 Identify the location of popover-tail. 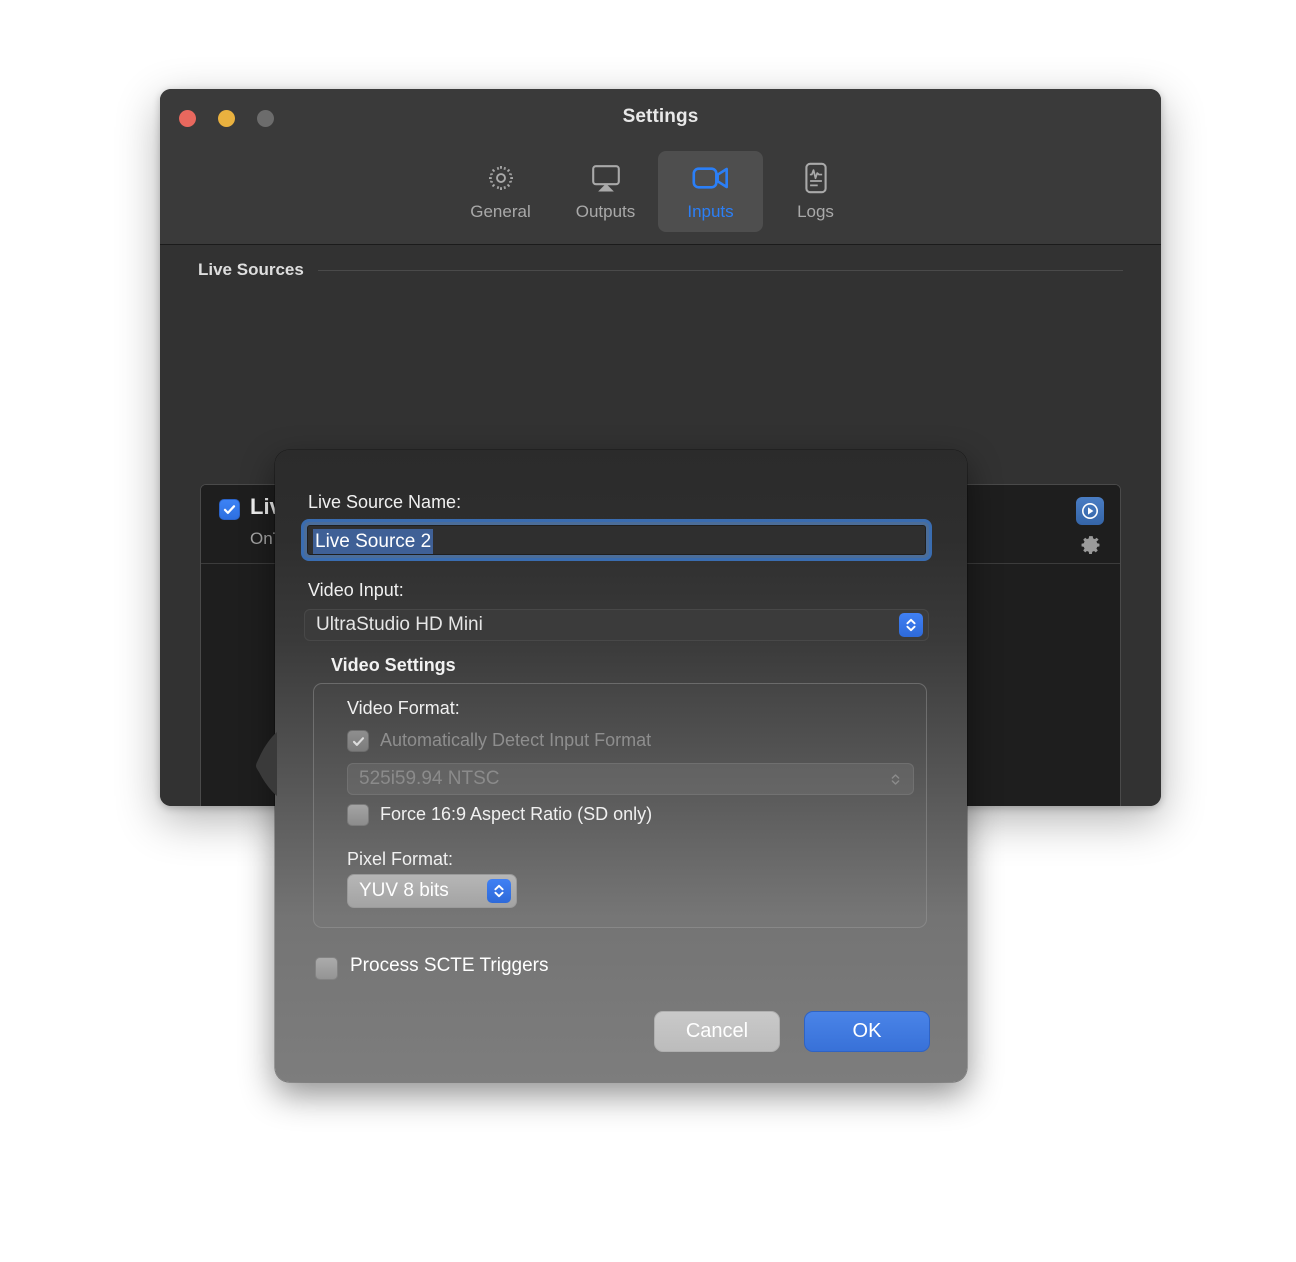
(266, 764).